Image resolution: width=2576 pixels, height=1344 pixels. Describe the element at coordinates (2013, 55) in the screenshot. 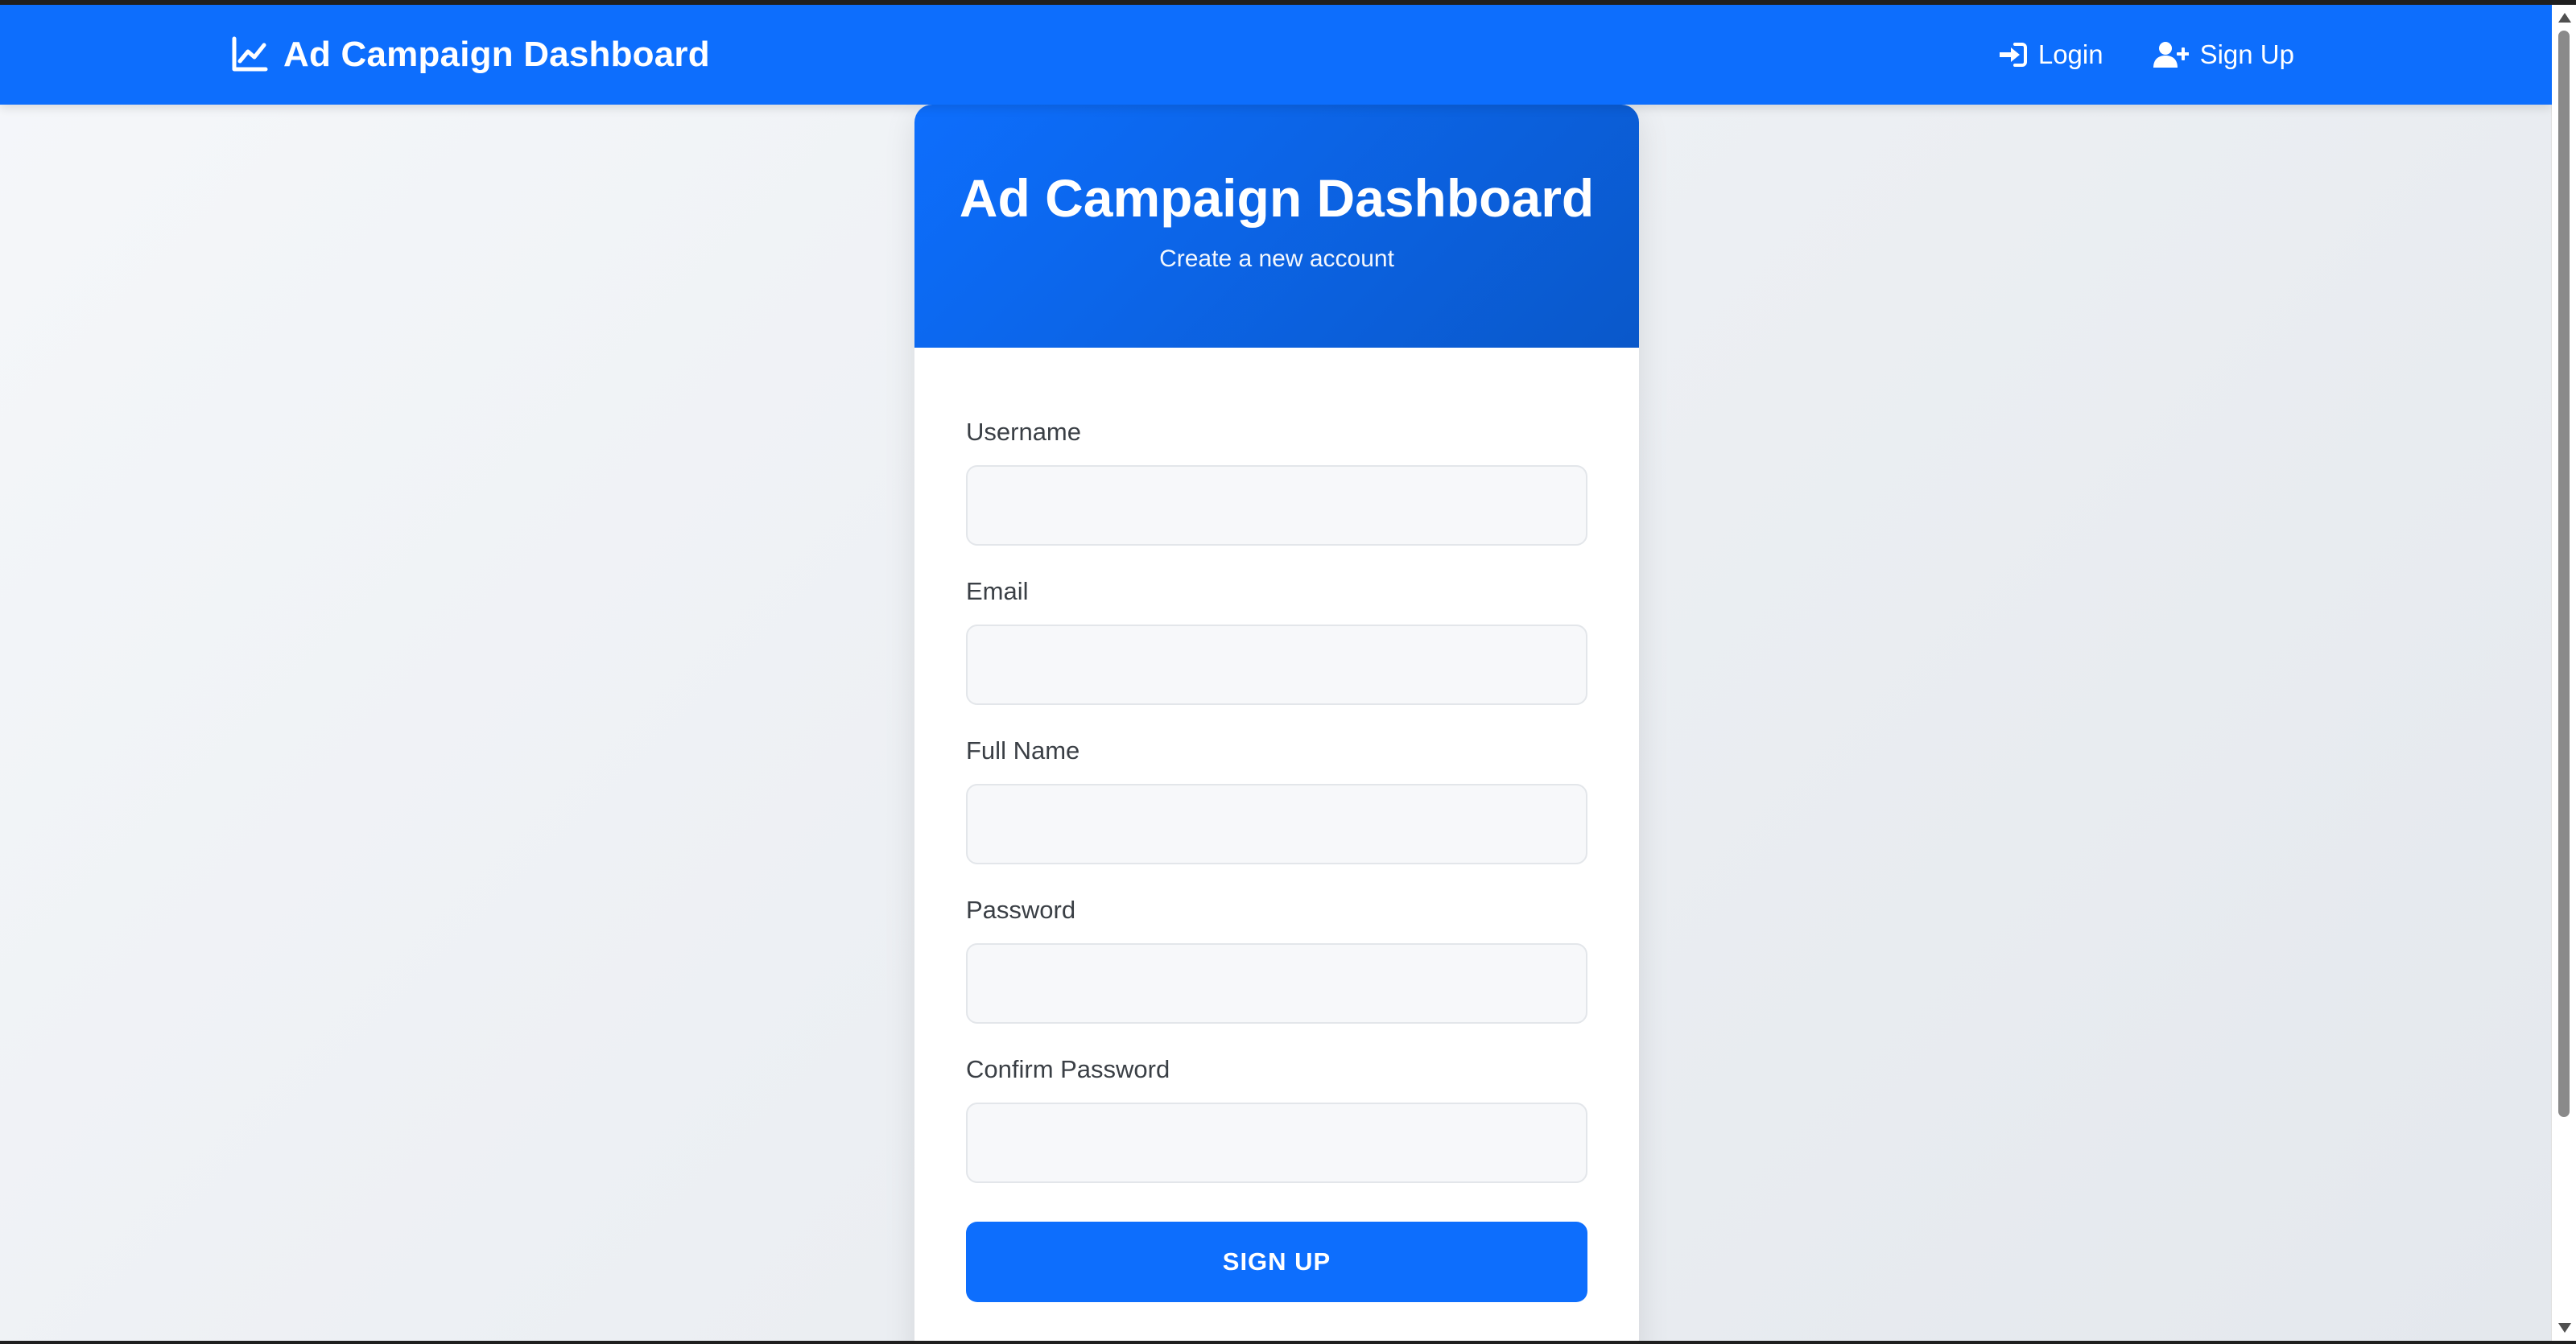

I see `sign-in-icon` at that location.